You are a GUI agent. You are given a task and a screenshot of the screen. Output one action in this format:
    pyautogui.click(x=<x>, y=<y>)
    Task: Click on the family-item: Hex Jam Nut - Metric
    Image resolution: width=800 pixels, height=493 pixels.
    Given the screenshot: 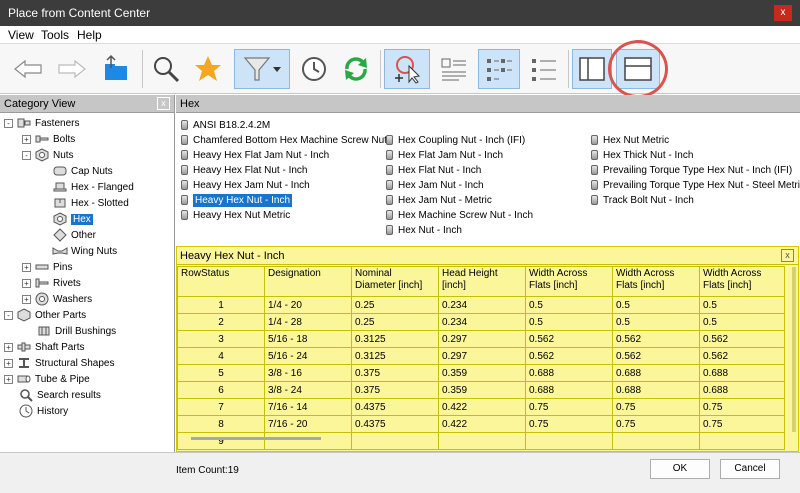 What is the action you would take?
    pyautogui.click(x=439, y=200)
    